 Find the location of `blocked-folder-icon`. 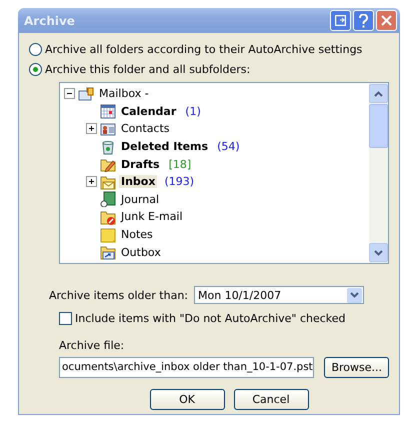

blocked-folder-icon is located at coordinates (108, 216).